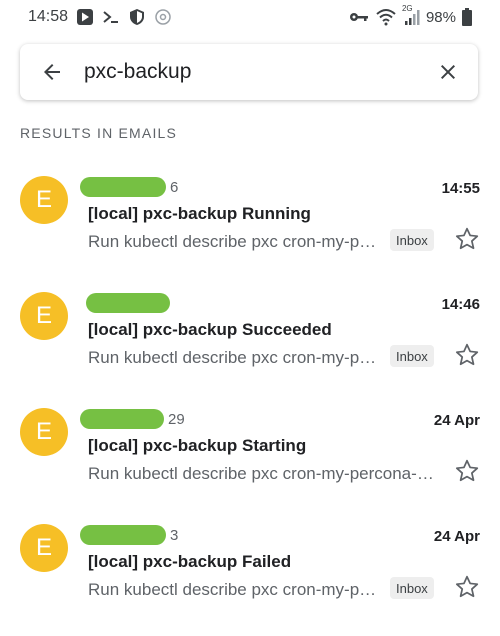  Describe the element at coordinates (124, 17) in the screenshot. I see `status-icons-left` at that location.